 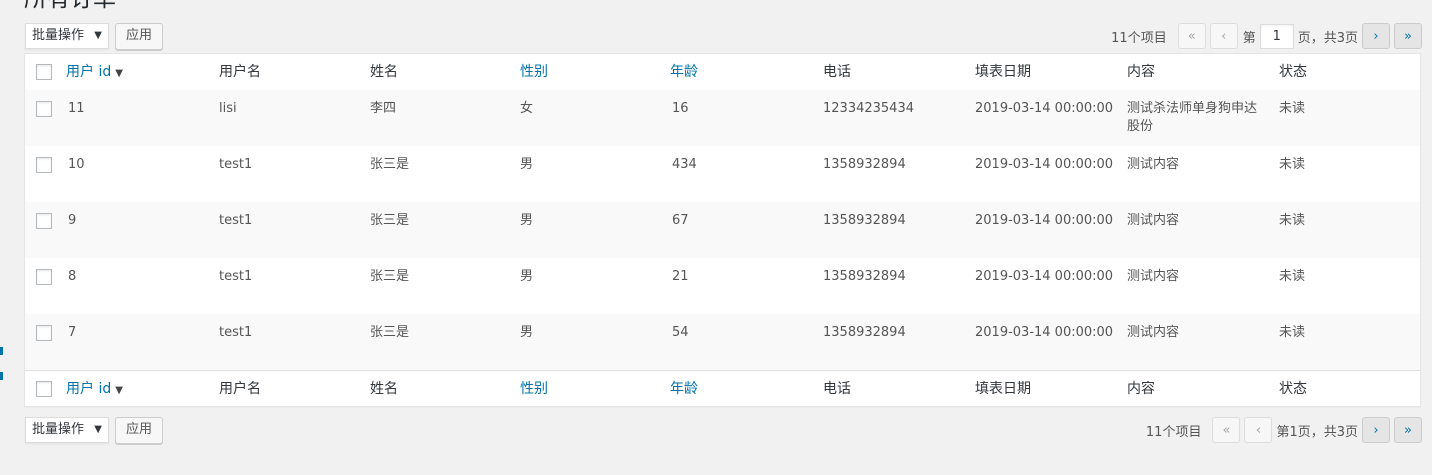 What do you see at coordinates (723, 430) in the screenshot?
I see `tablenav-bottom: 批量操作 ▼ 应用 11个项目 « ‹ 第1页，共3页 › »` at bounding box center [723, 430].